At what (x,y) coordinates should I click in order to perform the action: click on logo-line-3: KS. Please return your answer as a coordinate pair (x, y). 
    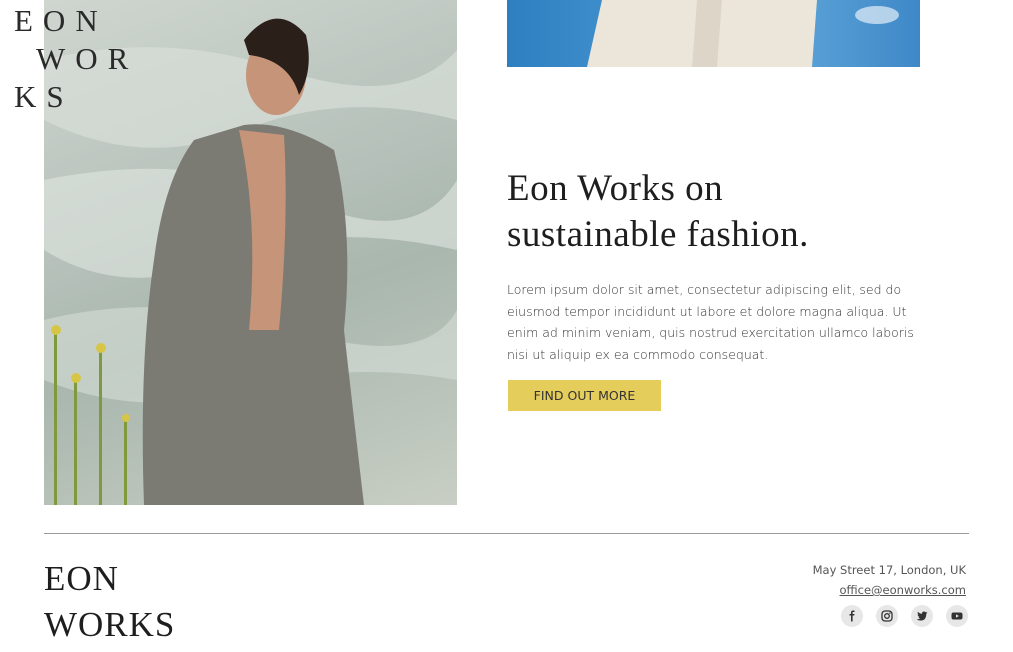
    Looking at the image, I should click on (44, 96).